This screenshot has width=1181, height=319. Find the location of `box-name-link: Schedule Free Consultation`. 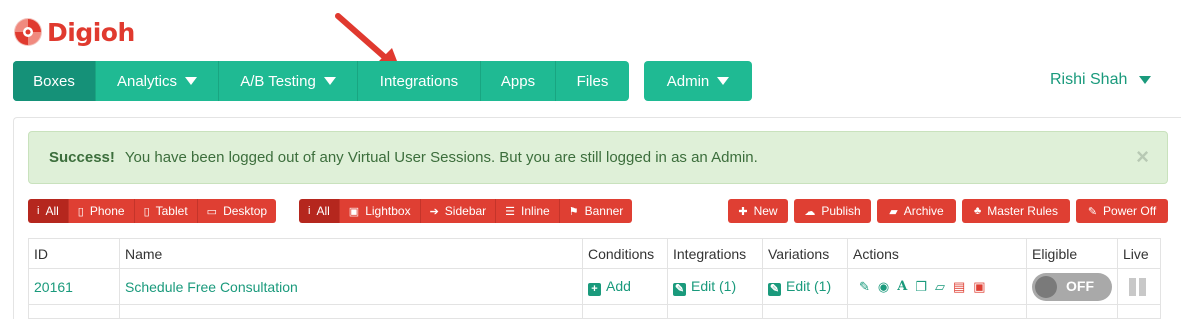

box-name-link: Schedule Free Consultation is located at coordinates (211, 287).